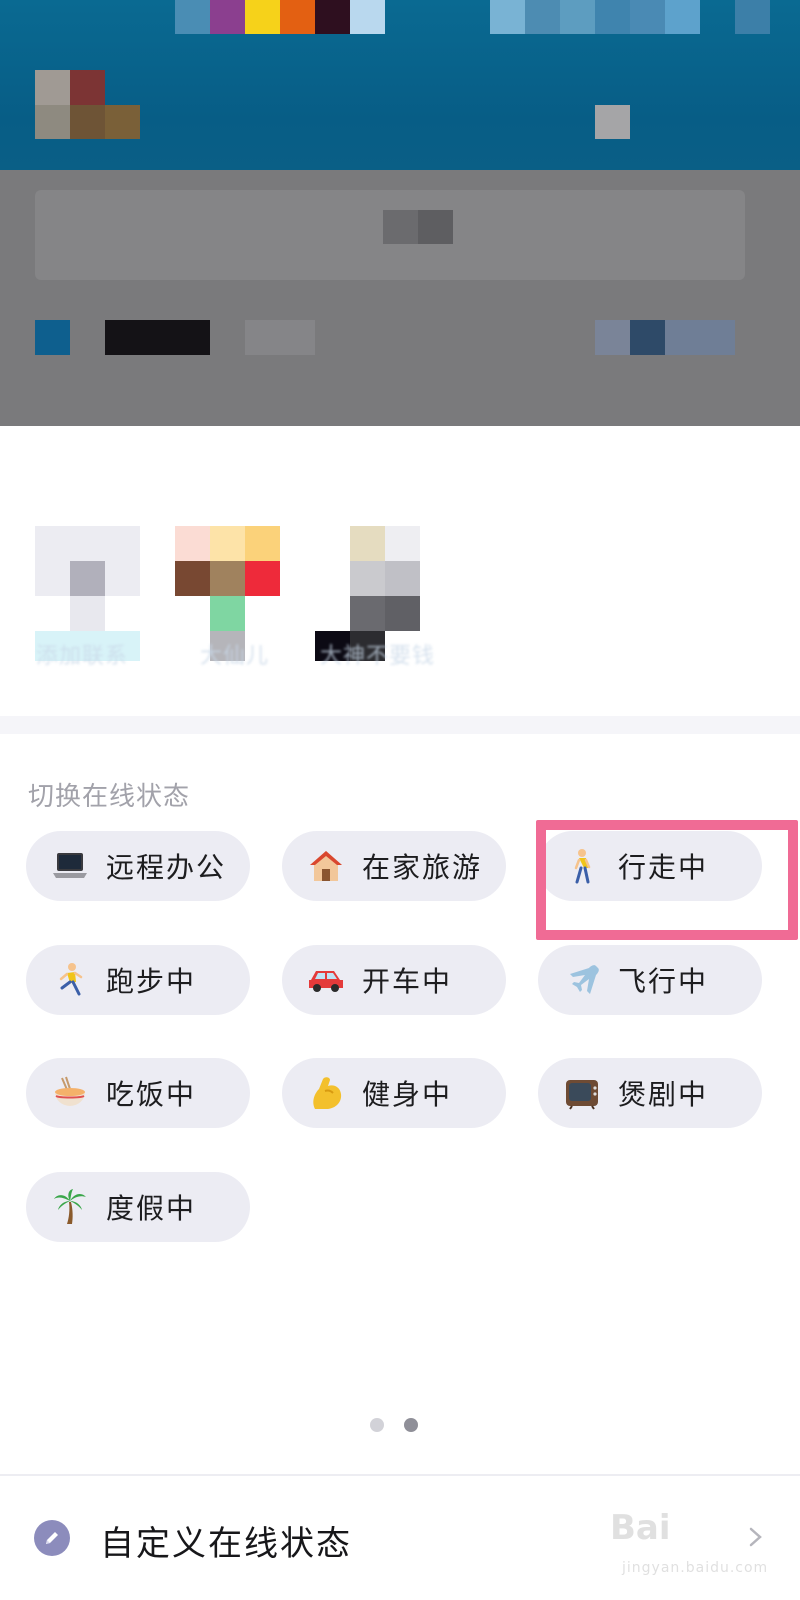 The image size is (800, 1600). I want to click on status-option-label: 跑步中, so click(151, 981).